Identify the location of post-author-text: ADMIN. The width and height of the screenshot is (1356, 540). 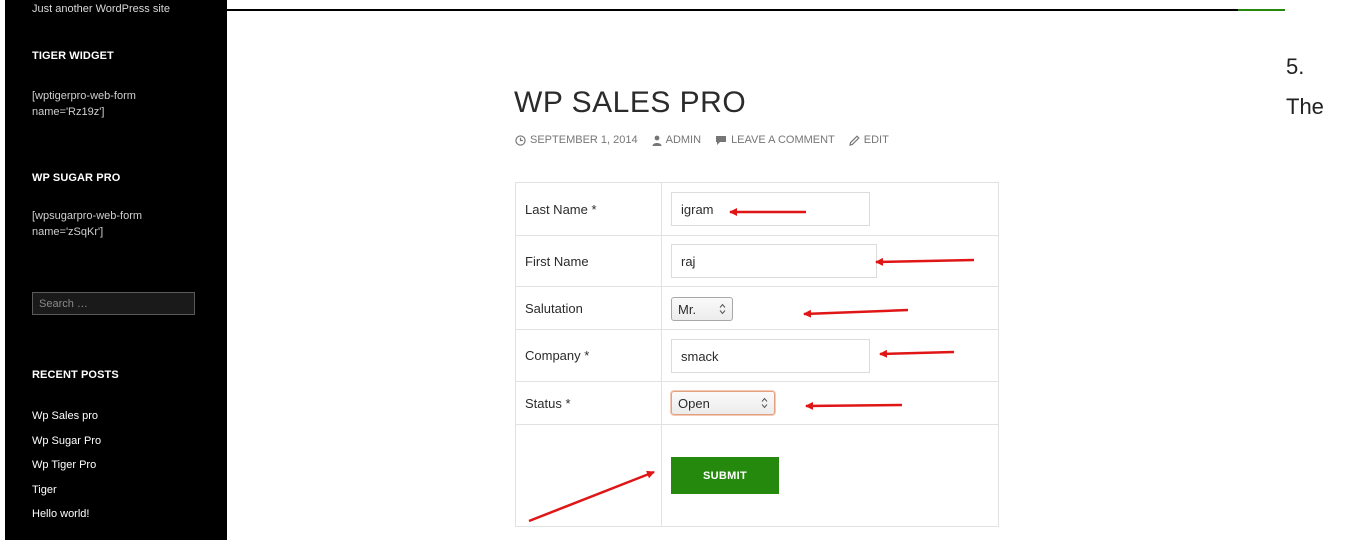
(683, 140).